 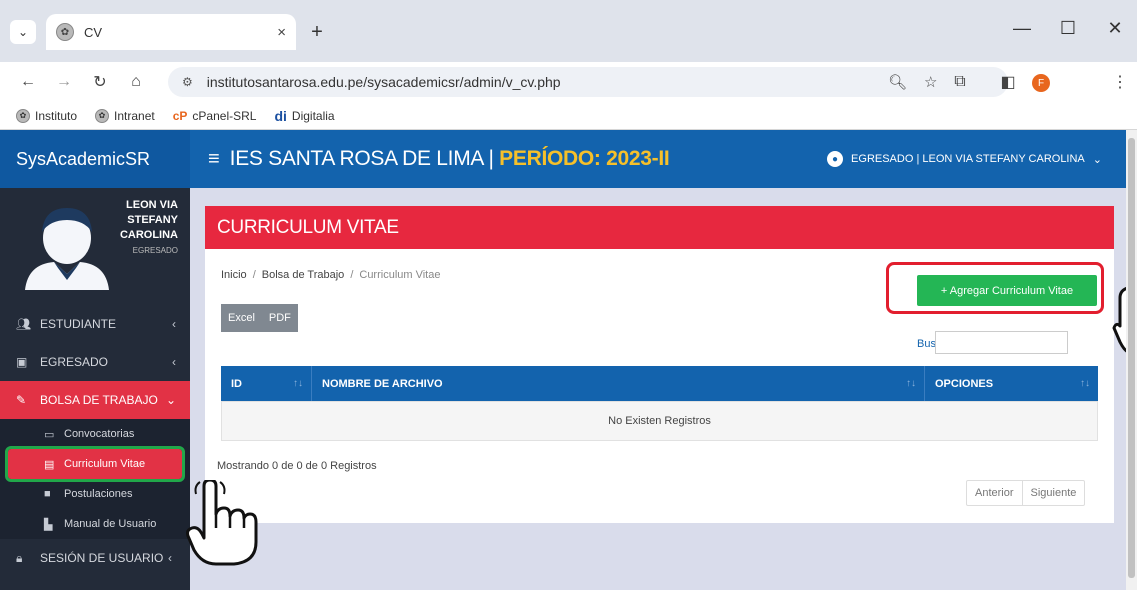 What do you see at coordinates (400, 275) in the screenshot?
I see `breadcrumb-current: Curriculum Vitae` at bounding box center [400, 275].